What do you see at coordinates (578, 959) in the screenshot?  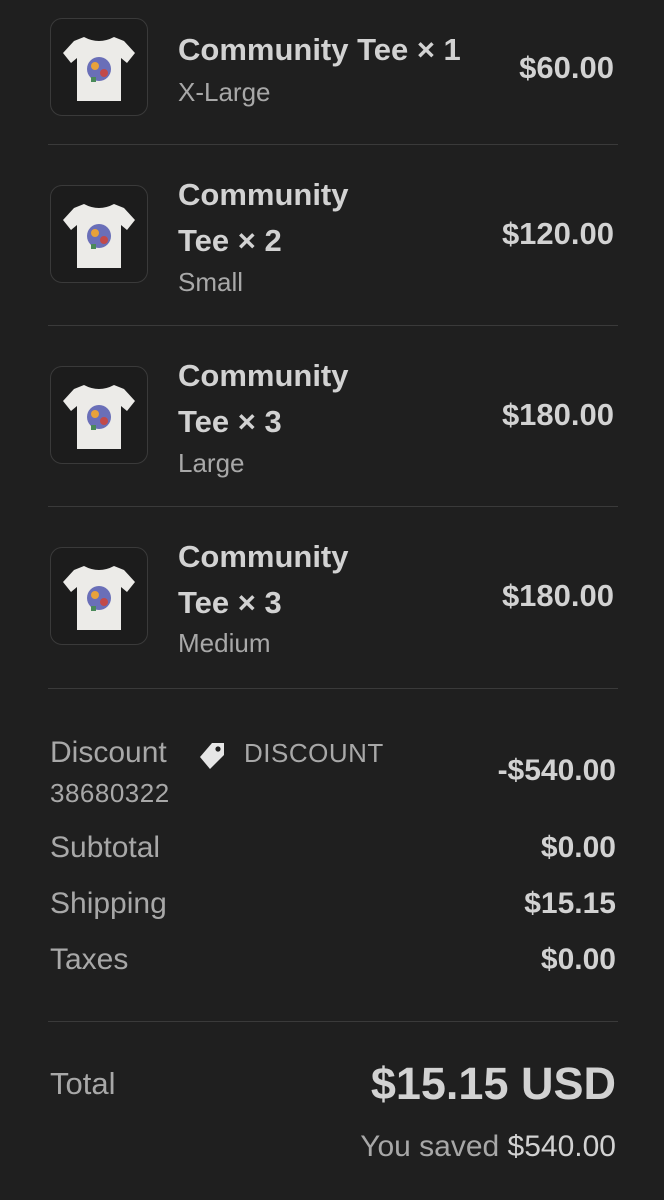 I see `taxes-value: $0.00` at bounding box center [578, 959].